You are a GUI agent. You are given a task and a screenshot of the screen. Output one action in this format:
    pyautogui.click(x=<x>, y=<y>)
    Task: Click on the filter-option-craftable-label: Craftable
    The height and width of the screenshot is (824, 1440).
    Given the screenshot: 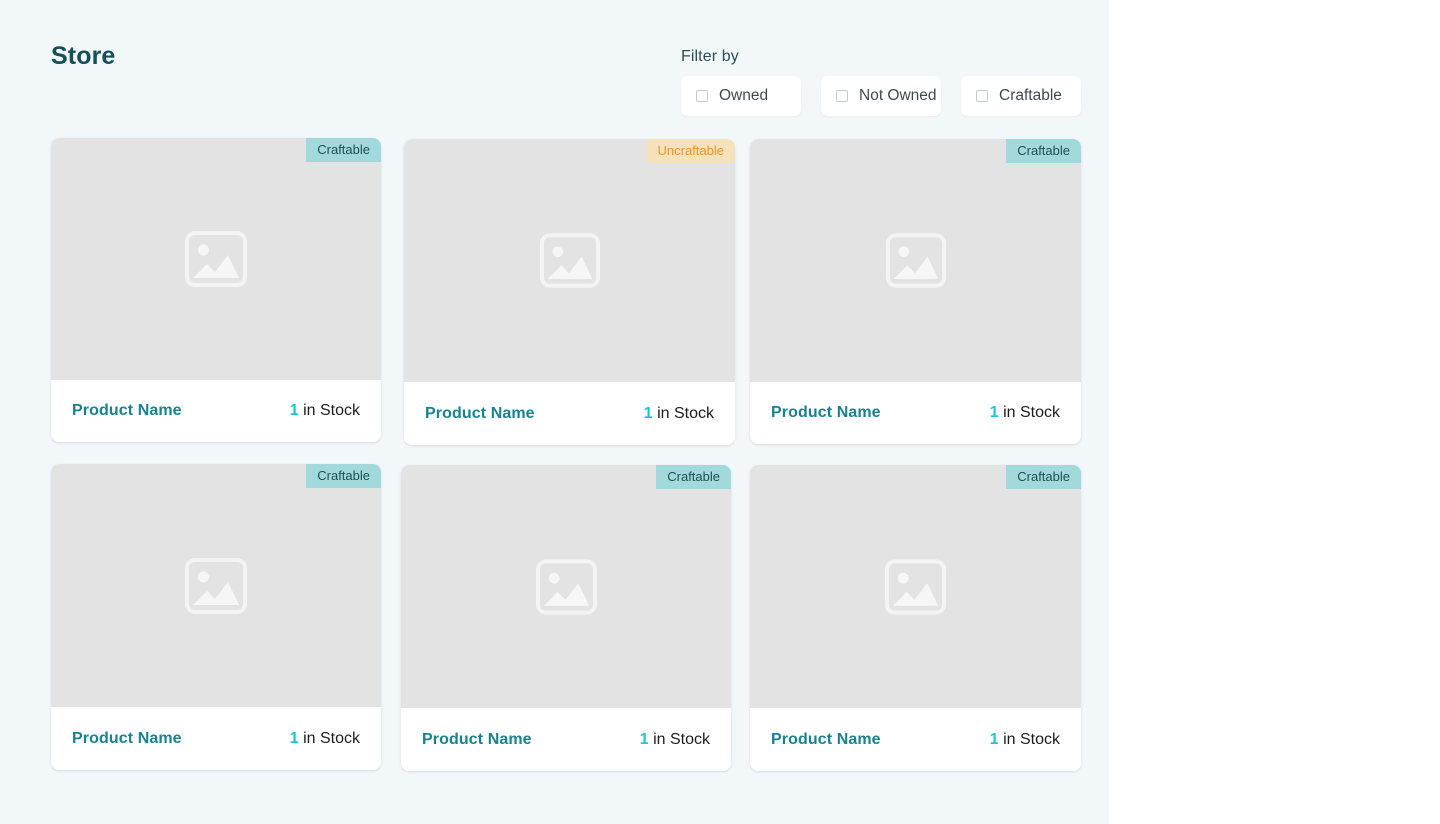 What is the action you would take?
    pyautogui.click(x=1030, y=95)
    